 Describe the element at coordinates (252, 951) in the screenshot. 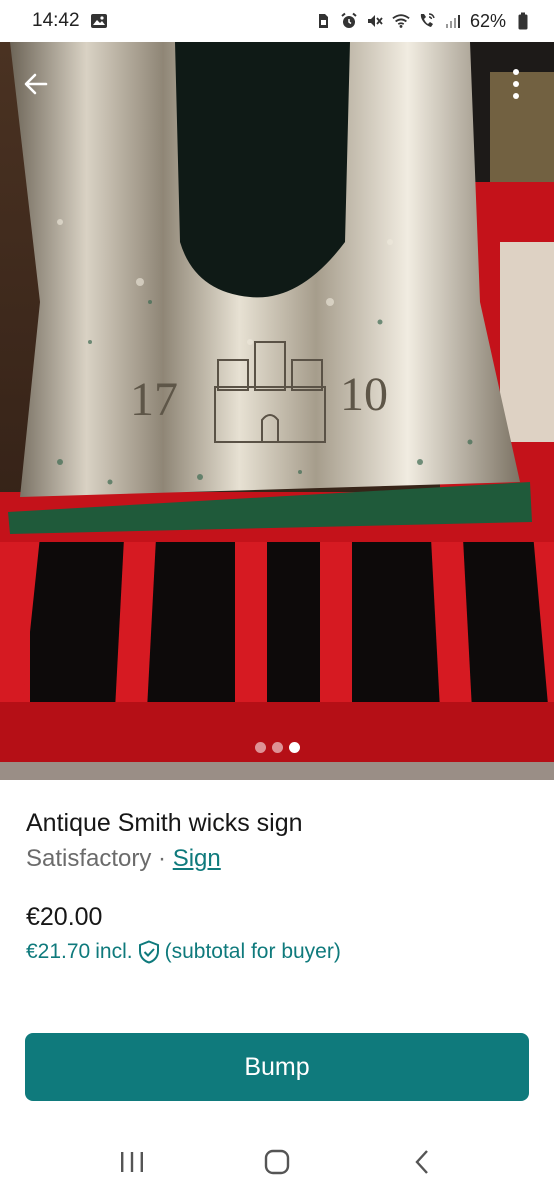

I see `buyer-note: (subtotal for buyer)` at that location.